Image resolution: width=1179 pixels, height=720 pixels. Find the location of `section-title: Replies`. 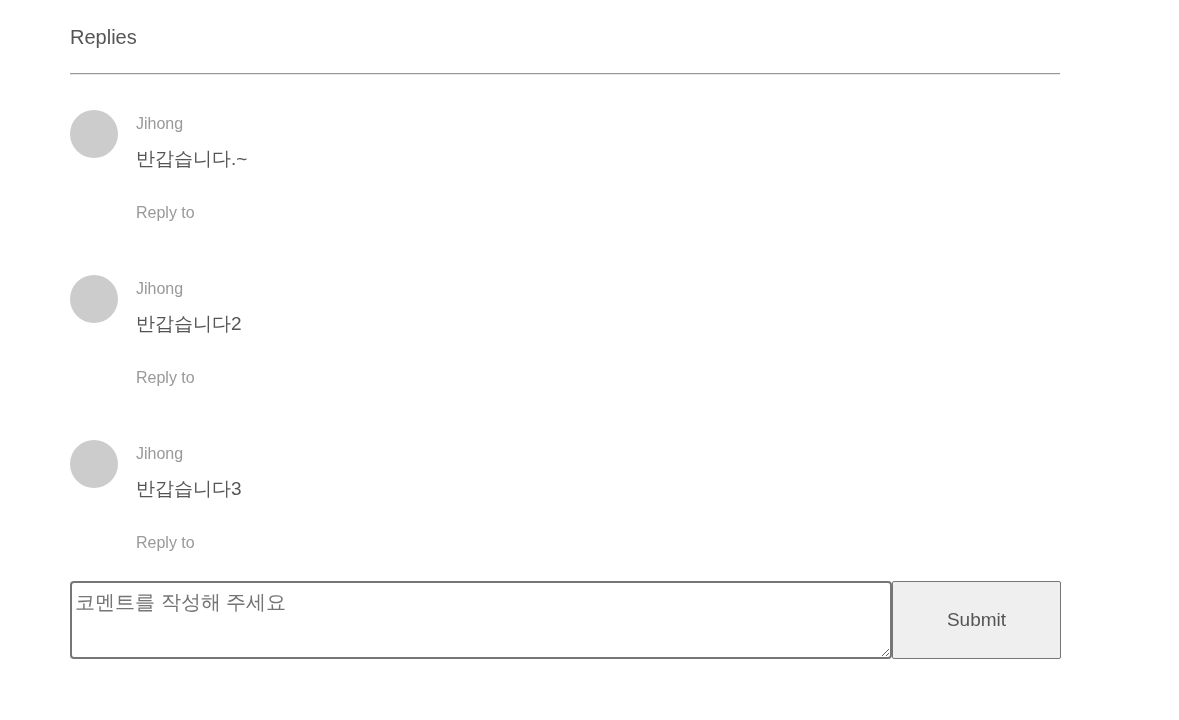

section-title: Replies is located at coordinates (103, 37).